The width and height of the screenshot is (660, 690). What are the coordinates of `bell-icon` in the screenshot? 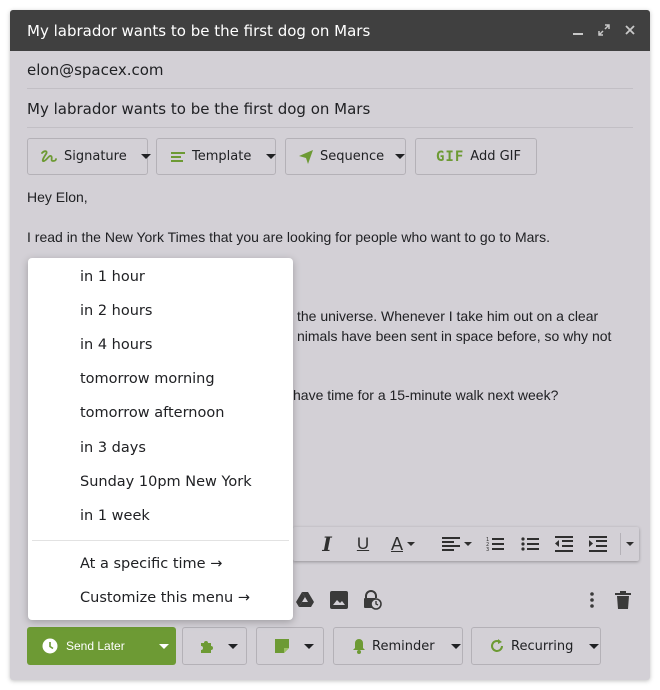 It's located at (359, 646).